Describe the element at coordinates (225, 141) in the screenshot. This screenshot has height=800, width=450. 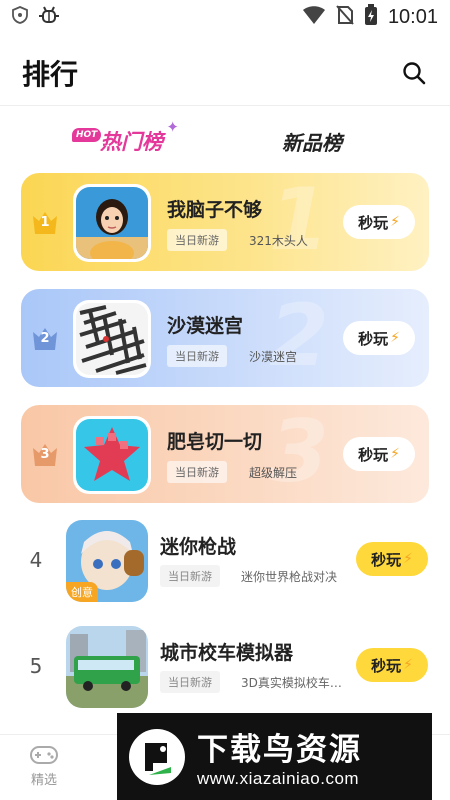
I see `ranking-tabs: HOT 热门榜 ✦ 新品榜` at that location.